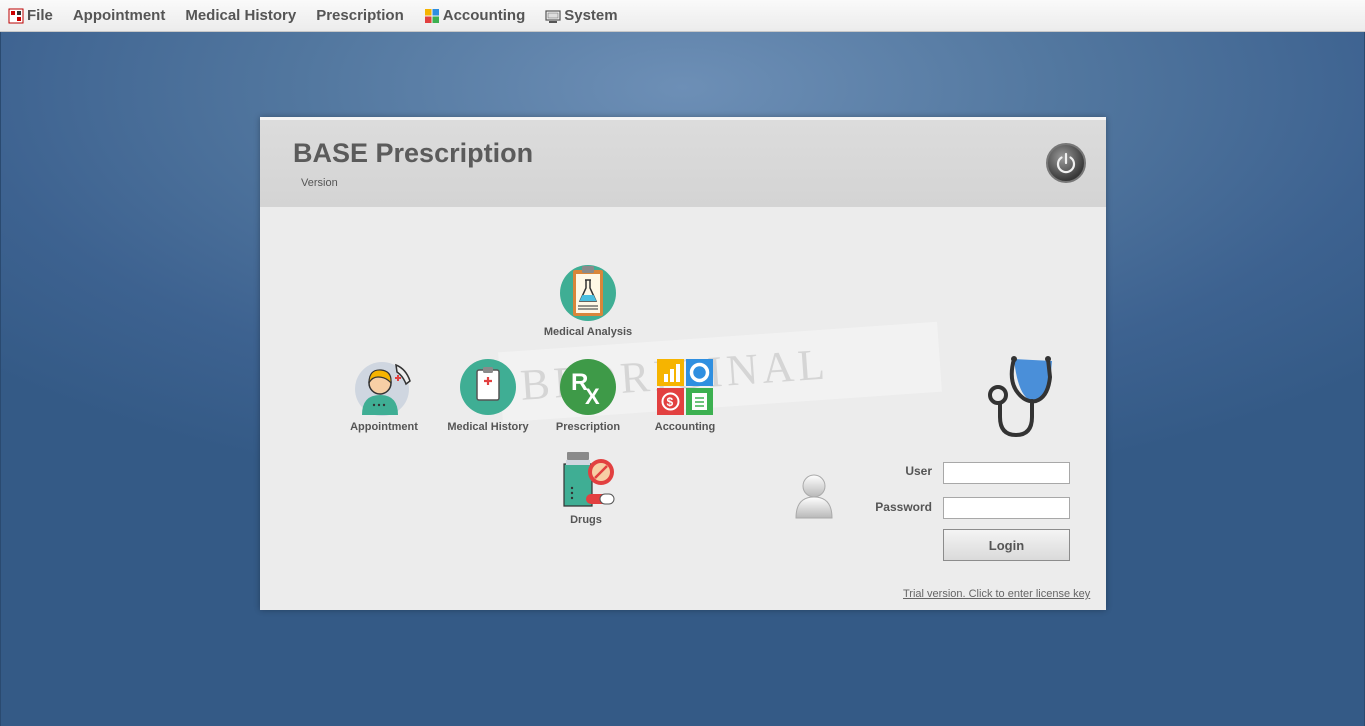 The image size is (1365, 726). I want to click on power-icon, so click(1066, 163).